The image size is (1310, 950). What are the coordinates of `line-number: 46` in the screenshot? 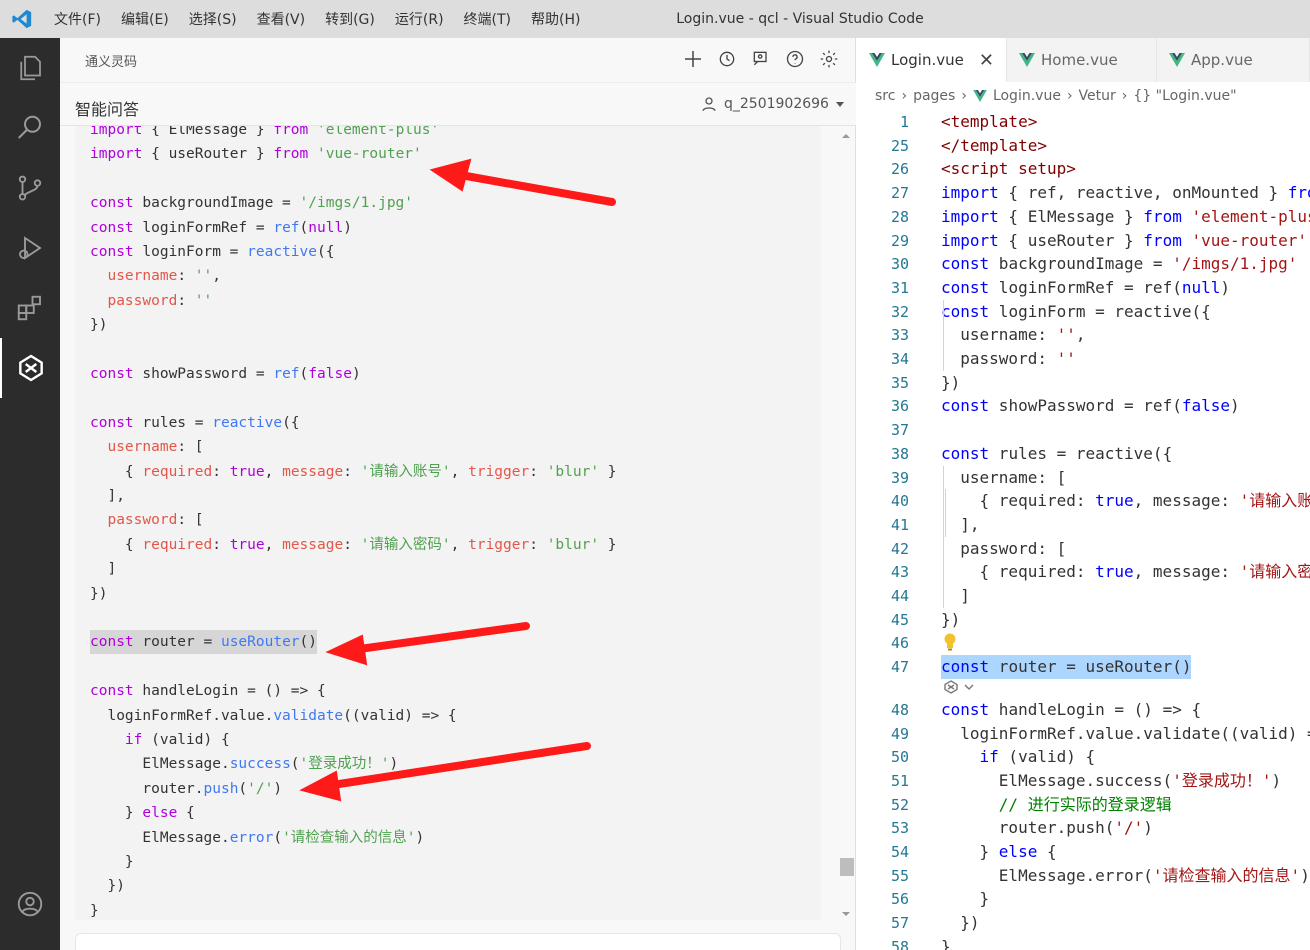 It's located at (899, 643).